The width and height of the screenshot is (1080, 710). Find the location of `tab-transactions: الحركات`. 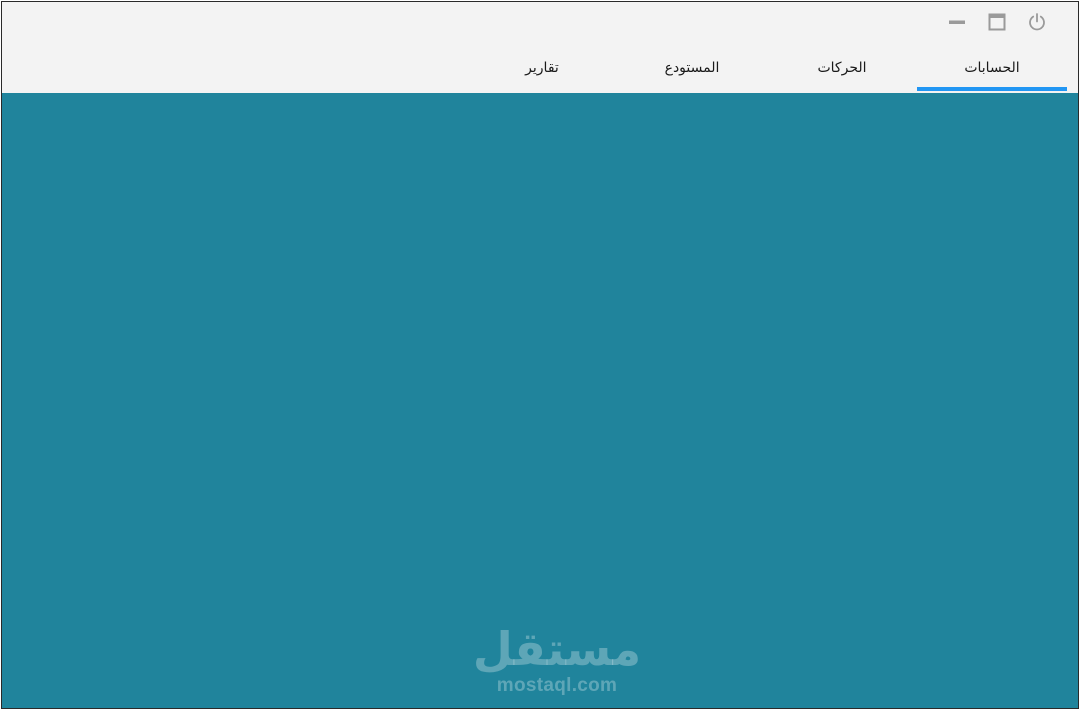

tab-transactions: الحركات is located at coordinates (842, 69).